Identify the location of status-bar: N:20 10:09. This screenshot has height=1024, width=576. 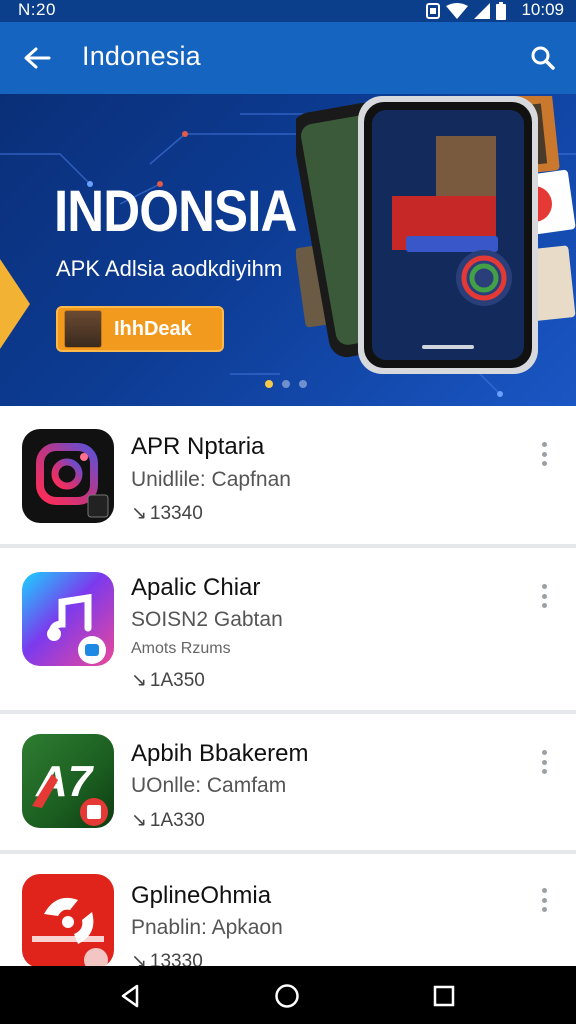
(288, 11).